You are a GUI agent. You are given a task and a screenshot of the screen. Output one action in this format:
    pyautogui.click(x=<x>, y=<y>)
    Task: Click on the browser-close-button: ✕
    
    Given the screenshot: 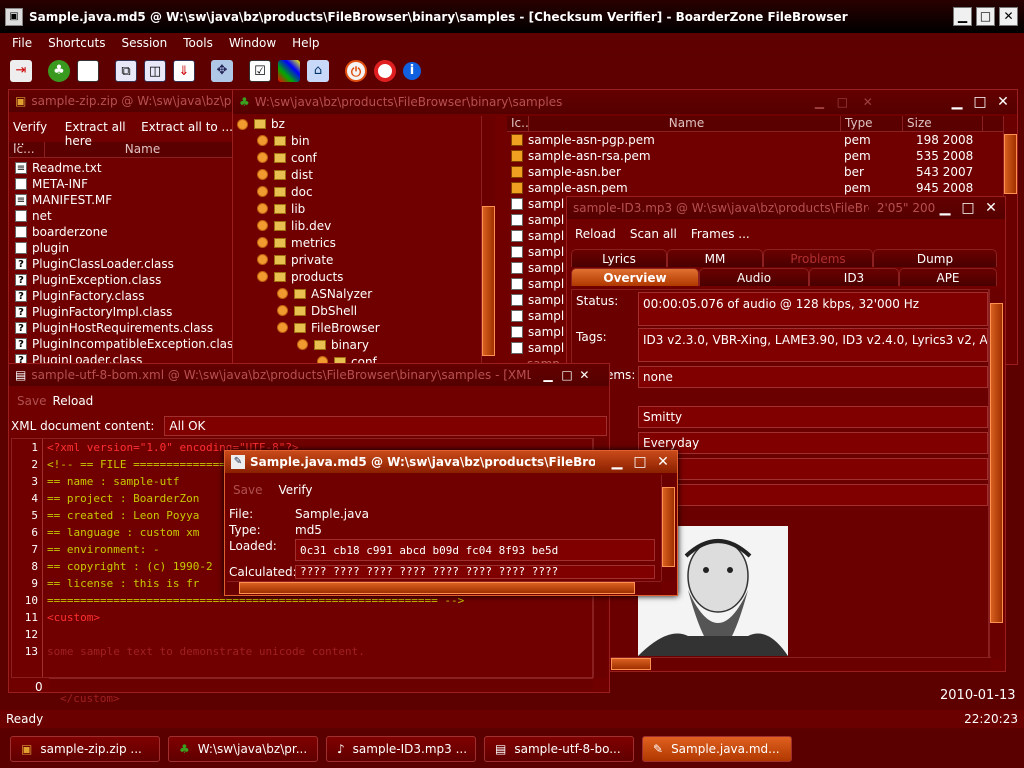 What is the action you would take?
    pyautogui.click(x=1003, y=102)
    